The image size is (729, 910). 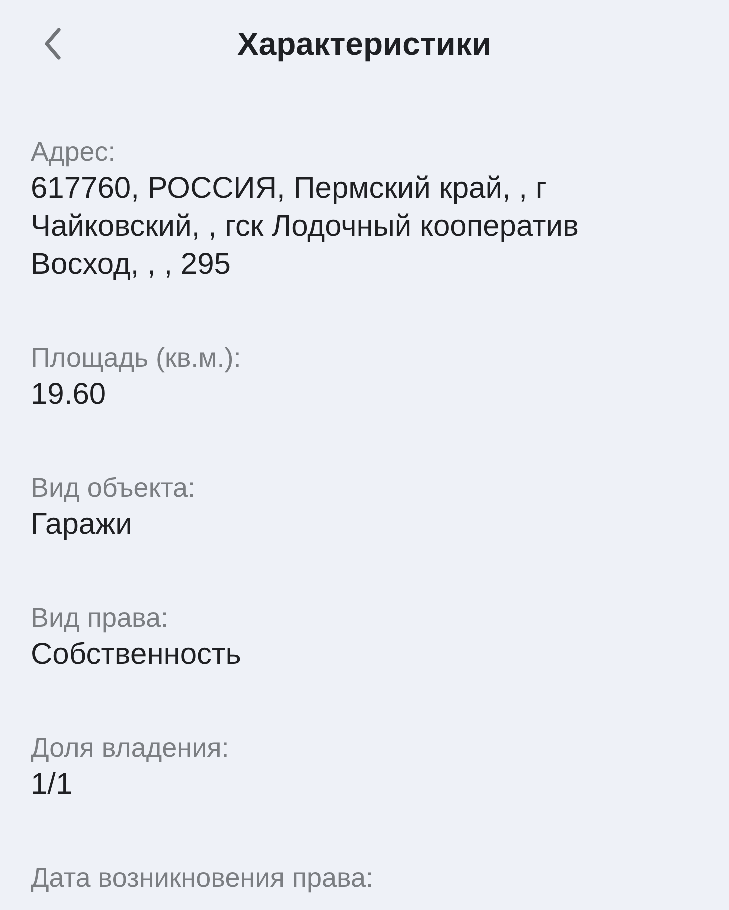 I want to click on field-label: Адрес:, so click(x=73, y=152).